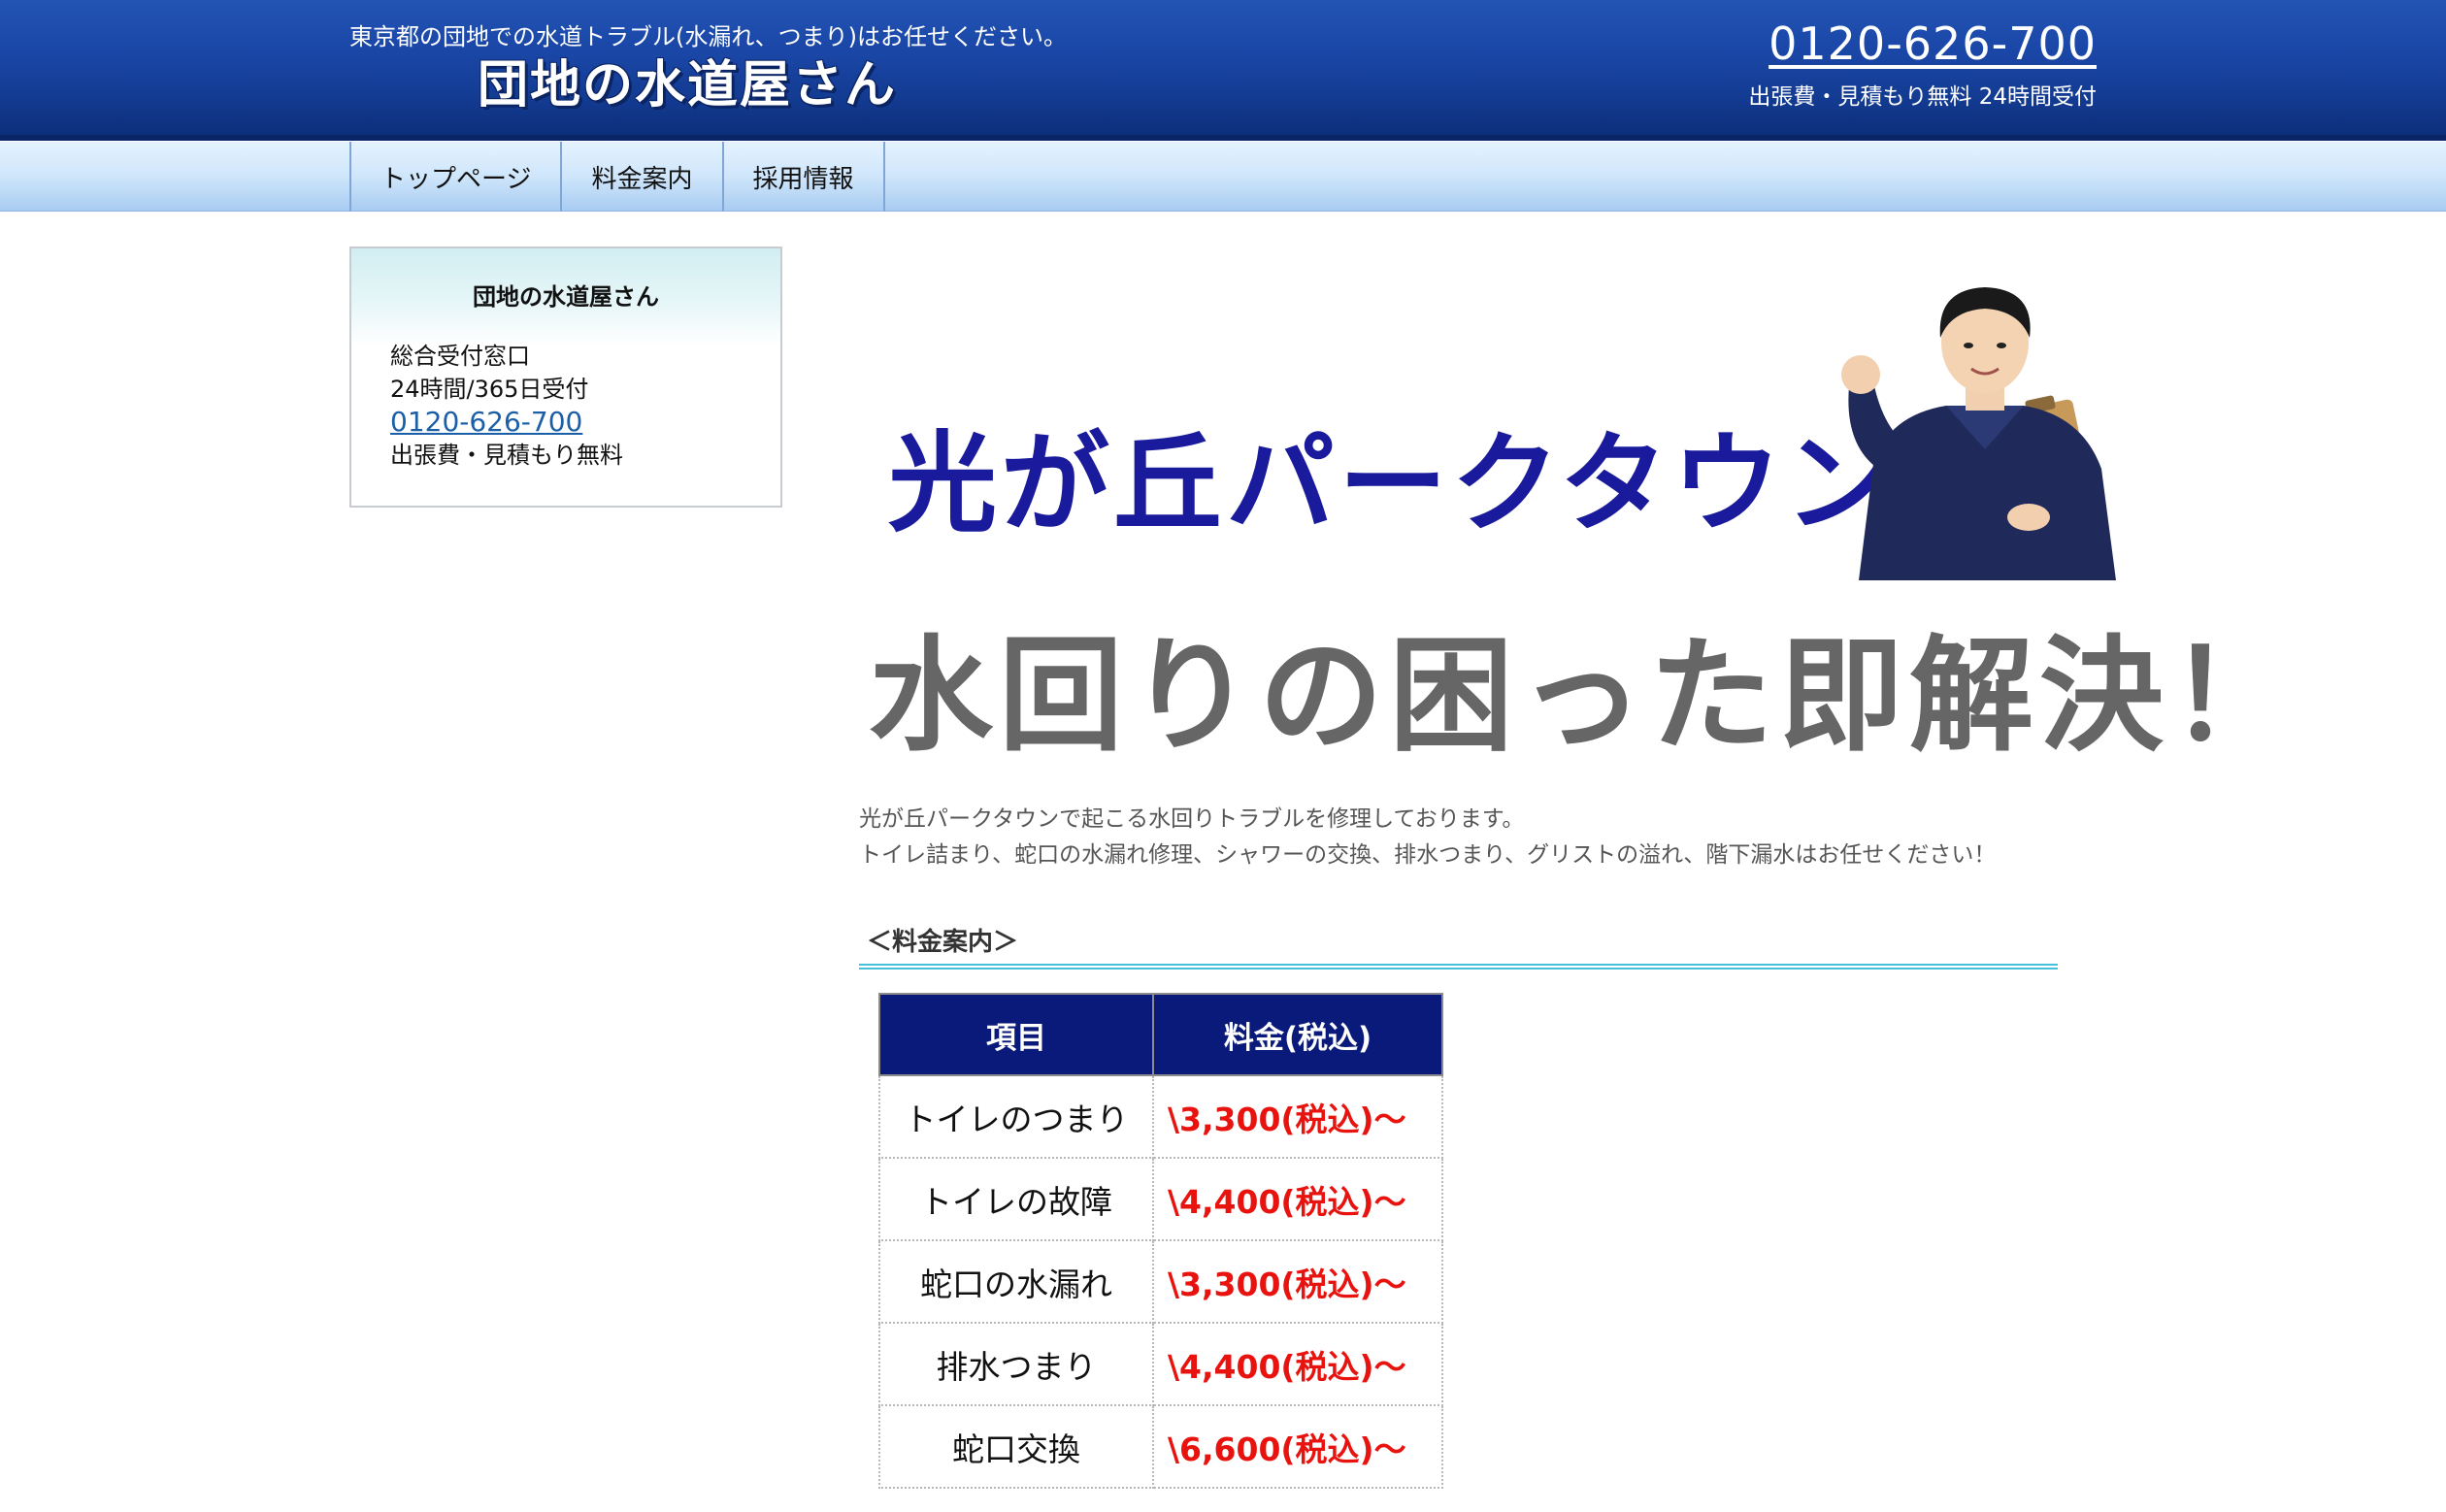 The image size is (2446, 1512). I want to click on item-cell: 蛇口の水漏れ, so click(1016, 1281).